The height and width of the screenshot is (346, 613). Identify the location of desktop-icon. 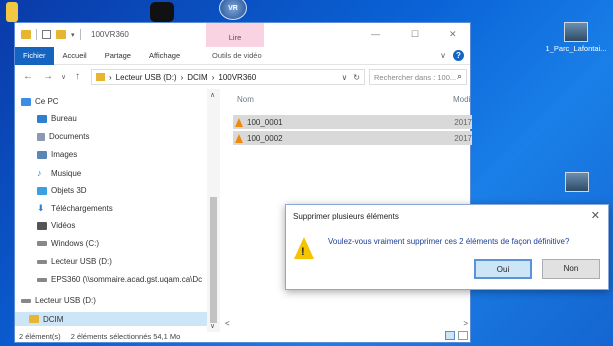
(42, 118).